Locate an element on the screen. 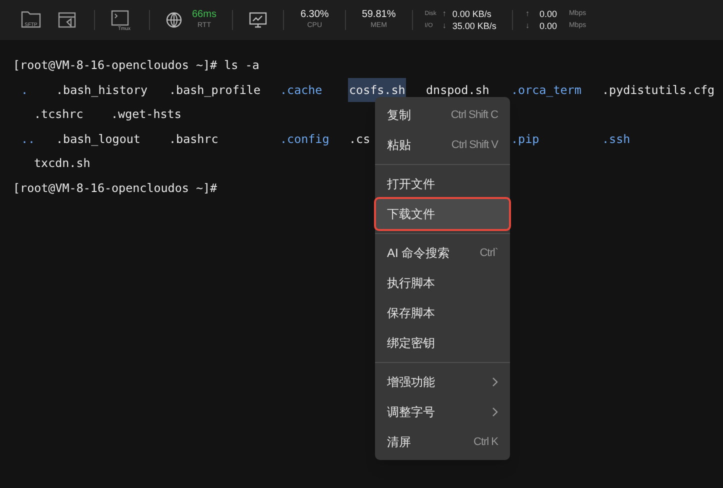  file-name: txcdn.sh is located at coordinates (62, 163).